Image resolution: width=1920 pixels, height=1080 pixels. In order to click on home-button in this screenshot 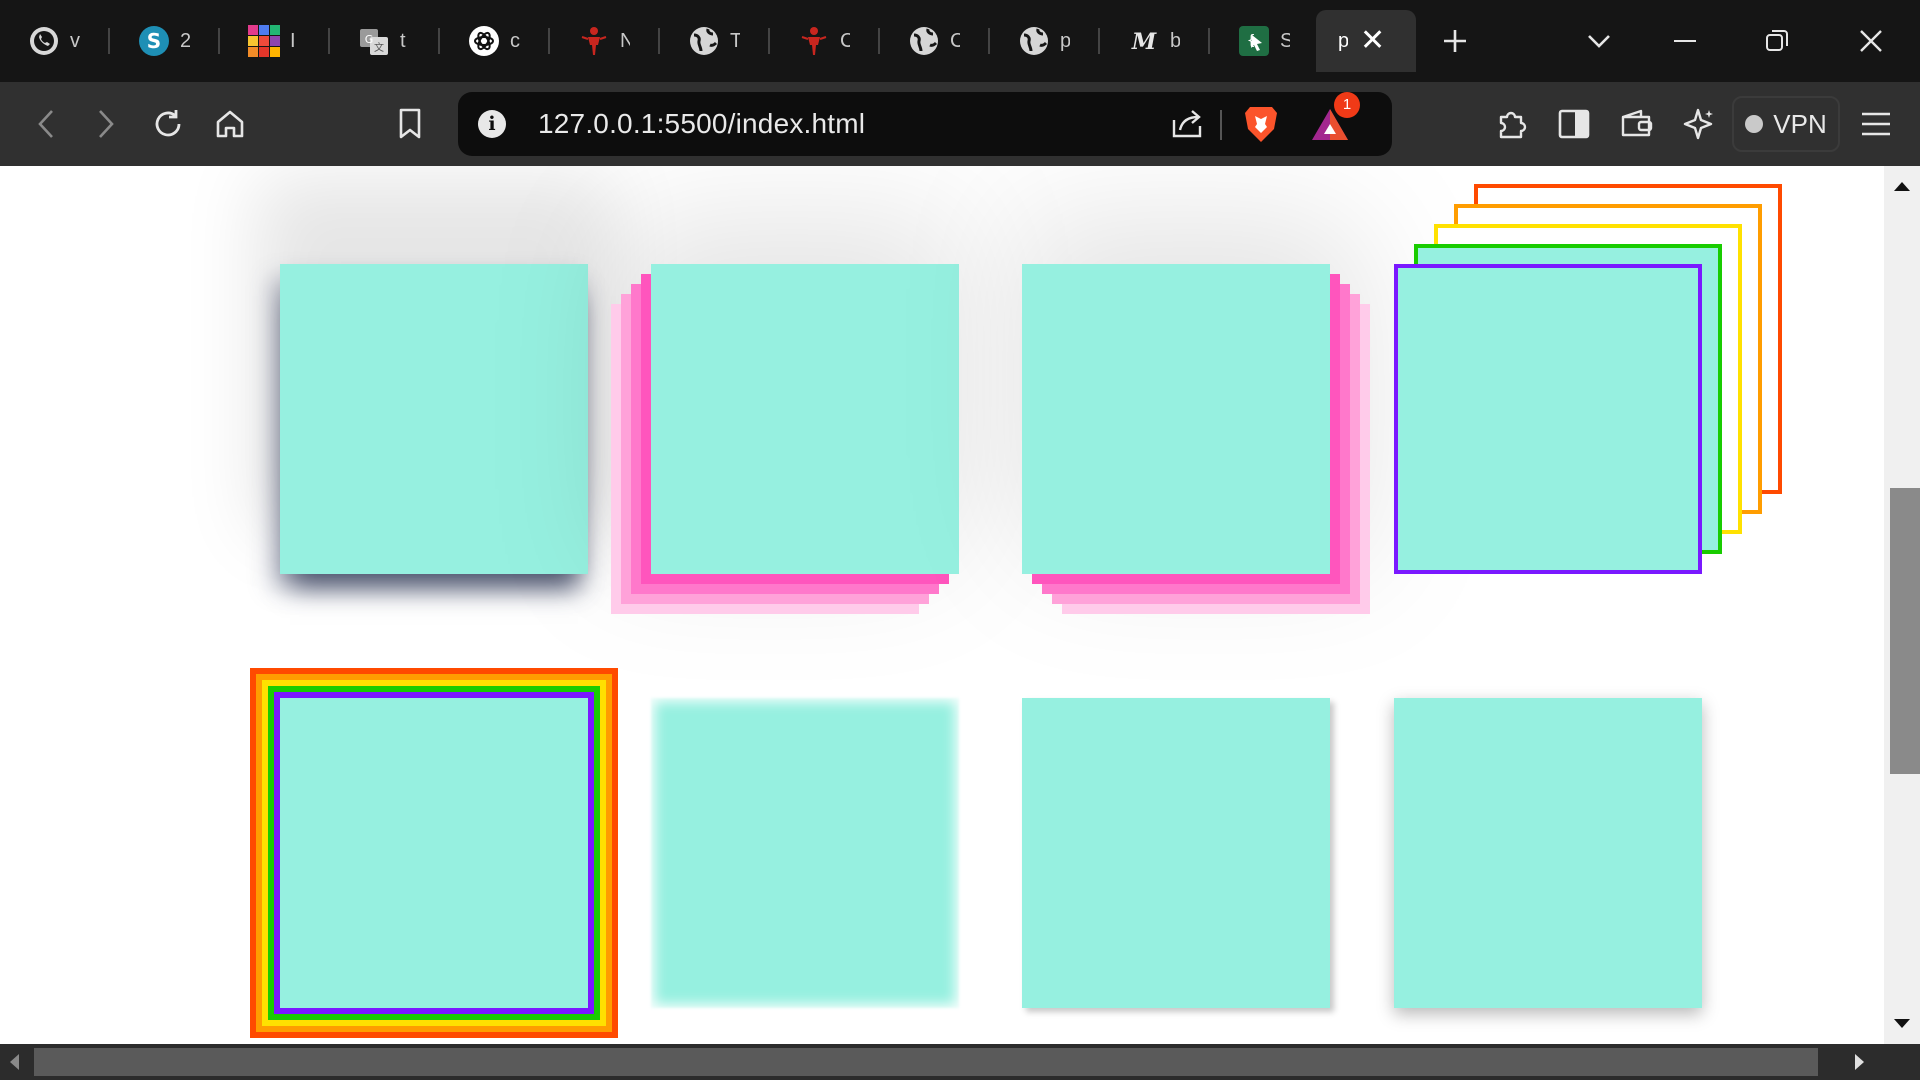, I will do `click(230, 124)`.